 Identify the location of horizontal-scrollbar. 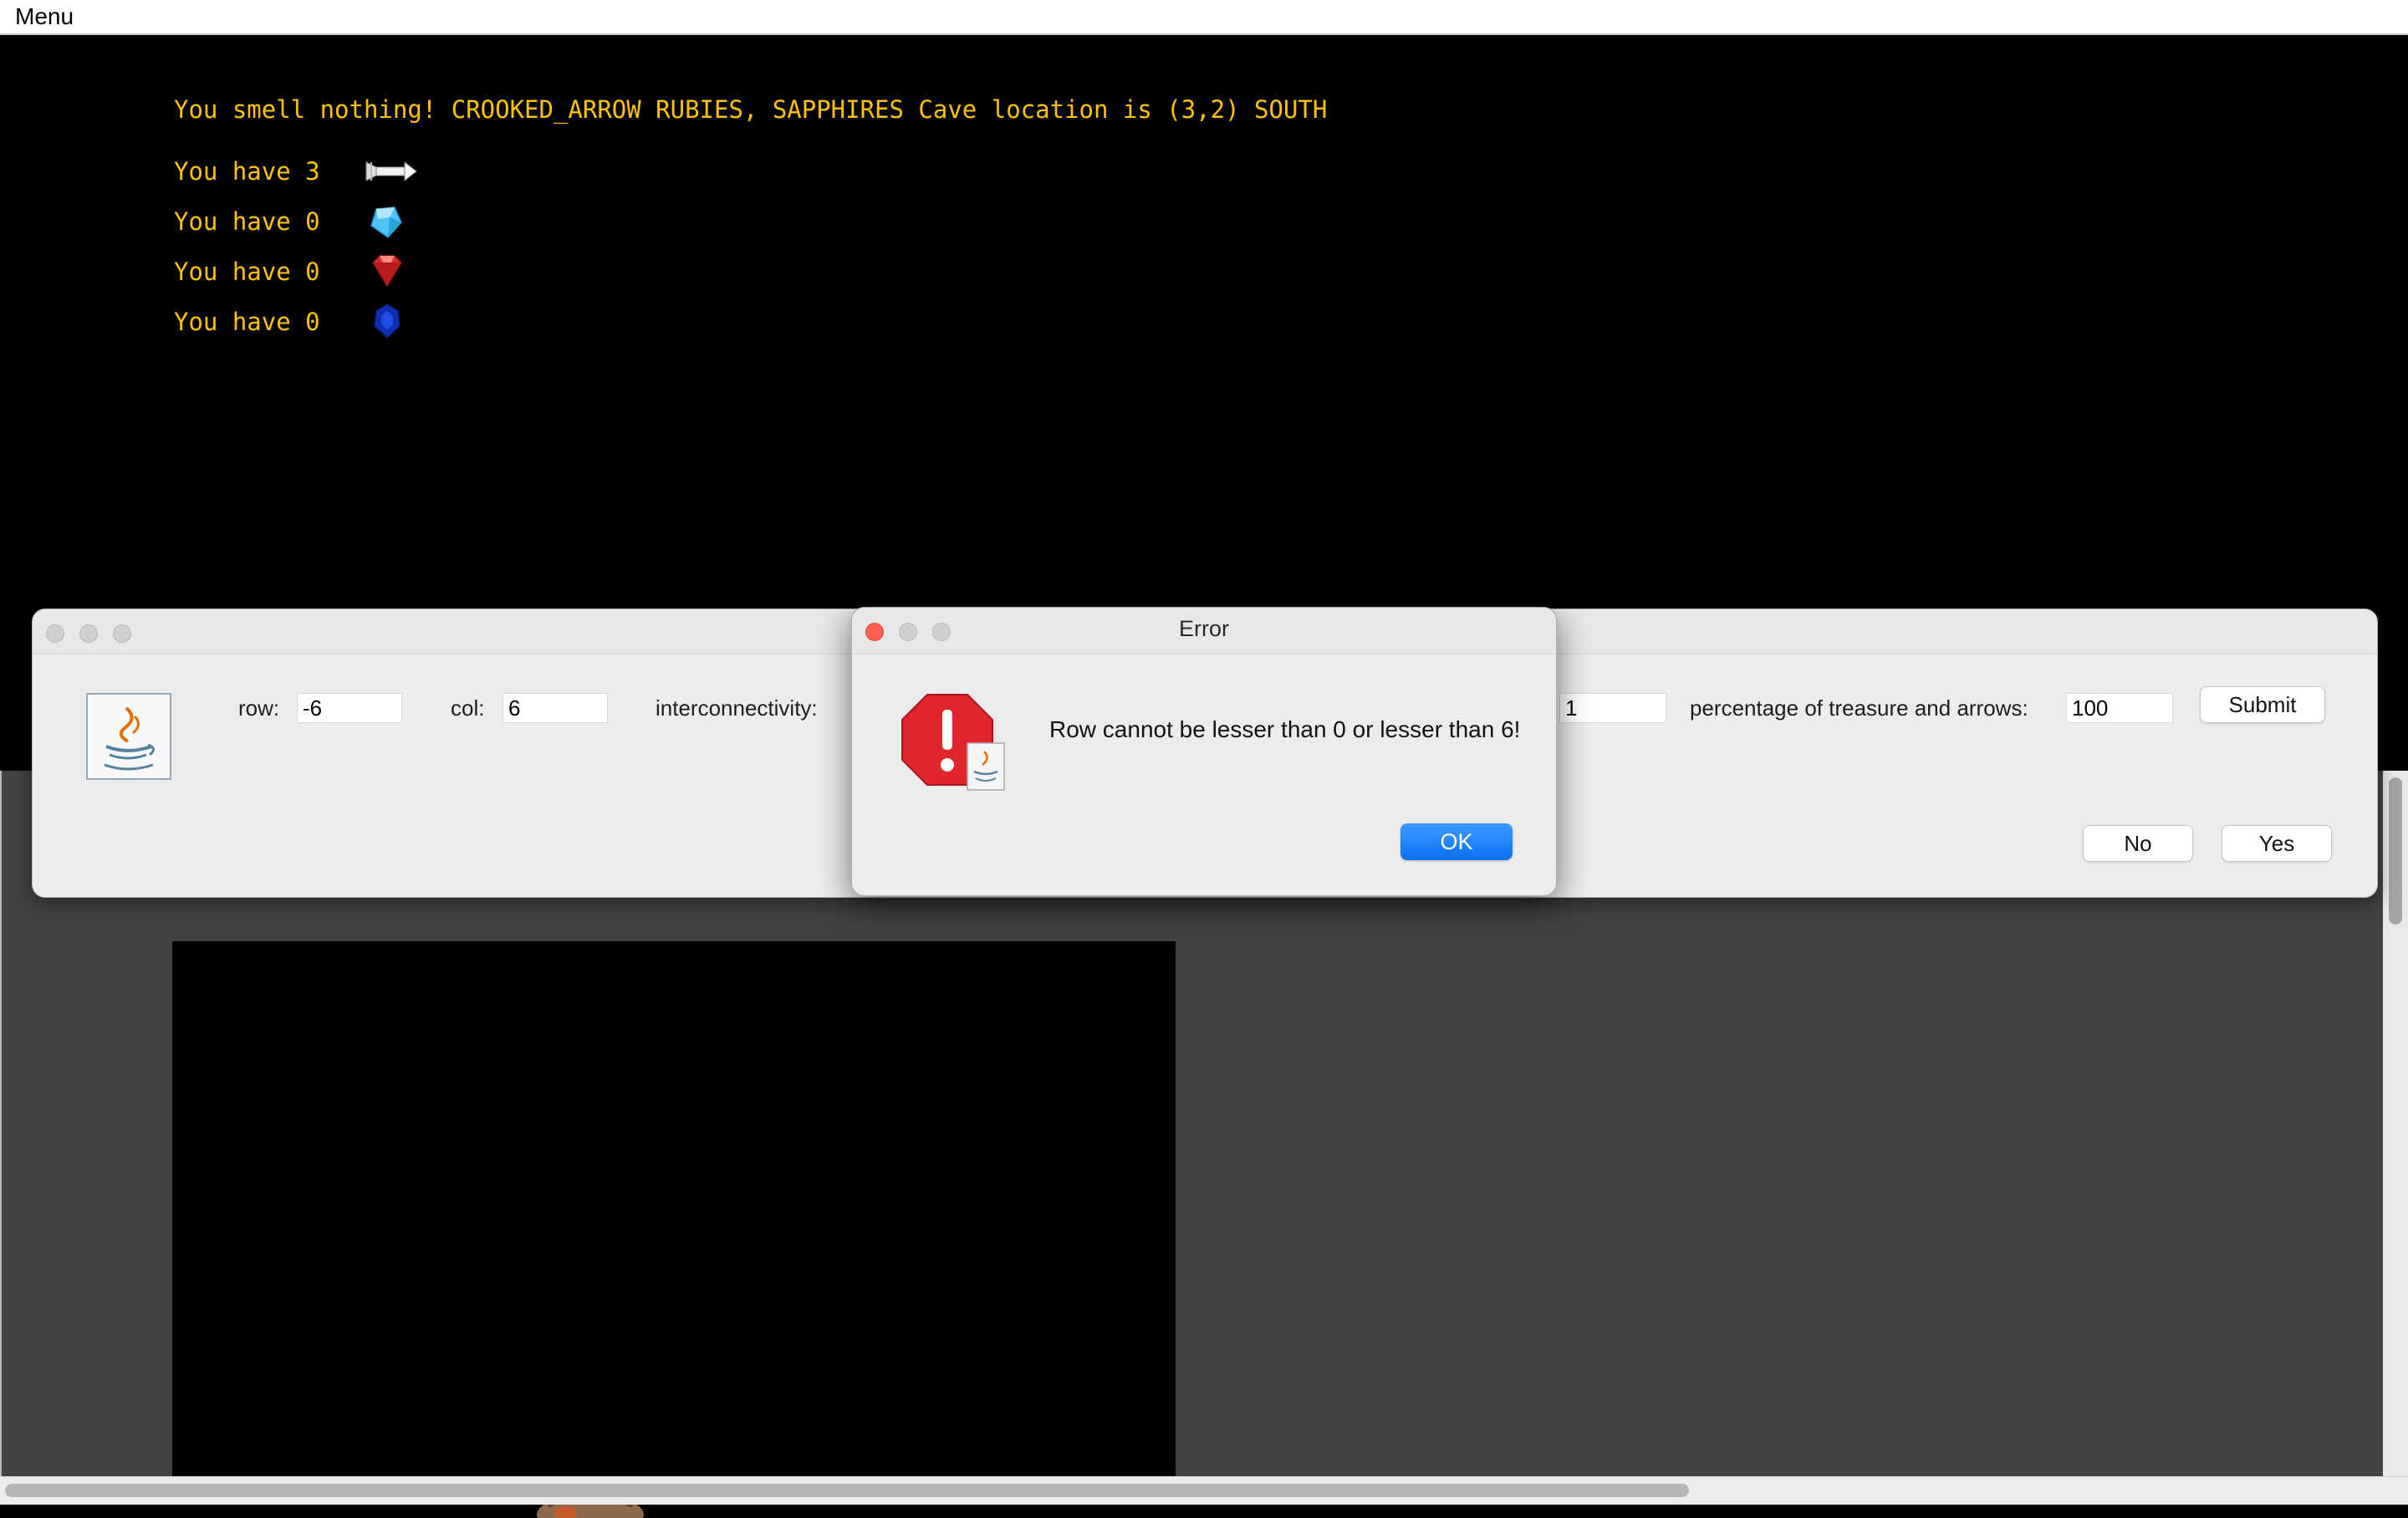
(1204, 1490).